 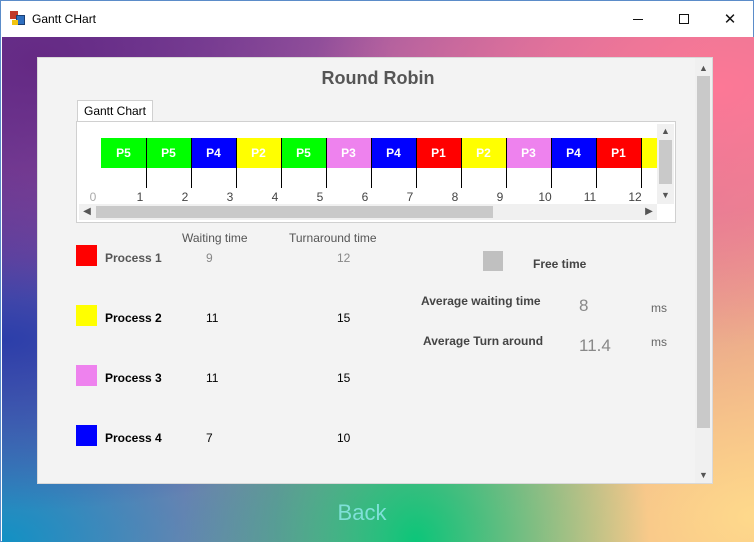 What do you see at coordinates (410, 197) in the screenshot?
I see `gantt-time-label: 7` at bounding box center [410, 197].